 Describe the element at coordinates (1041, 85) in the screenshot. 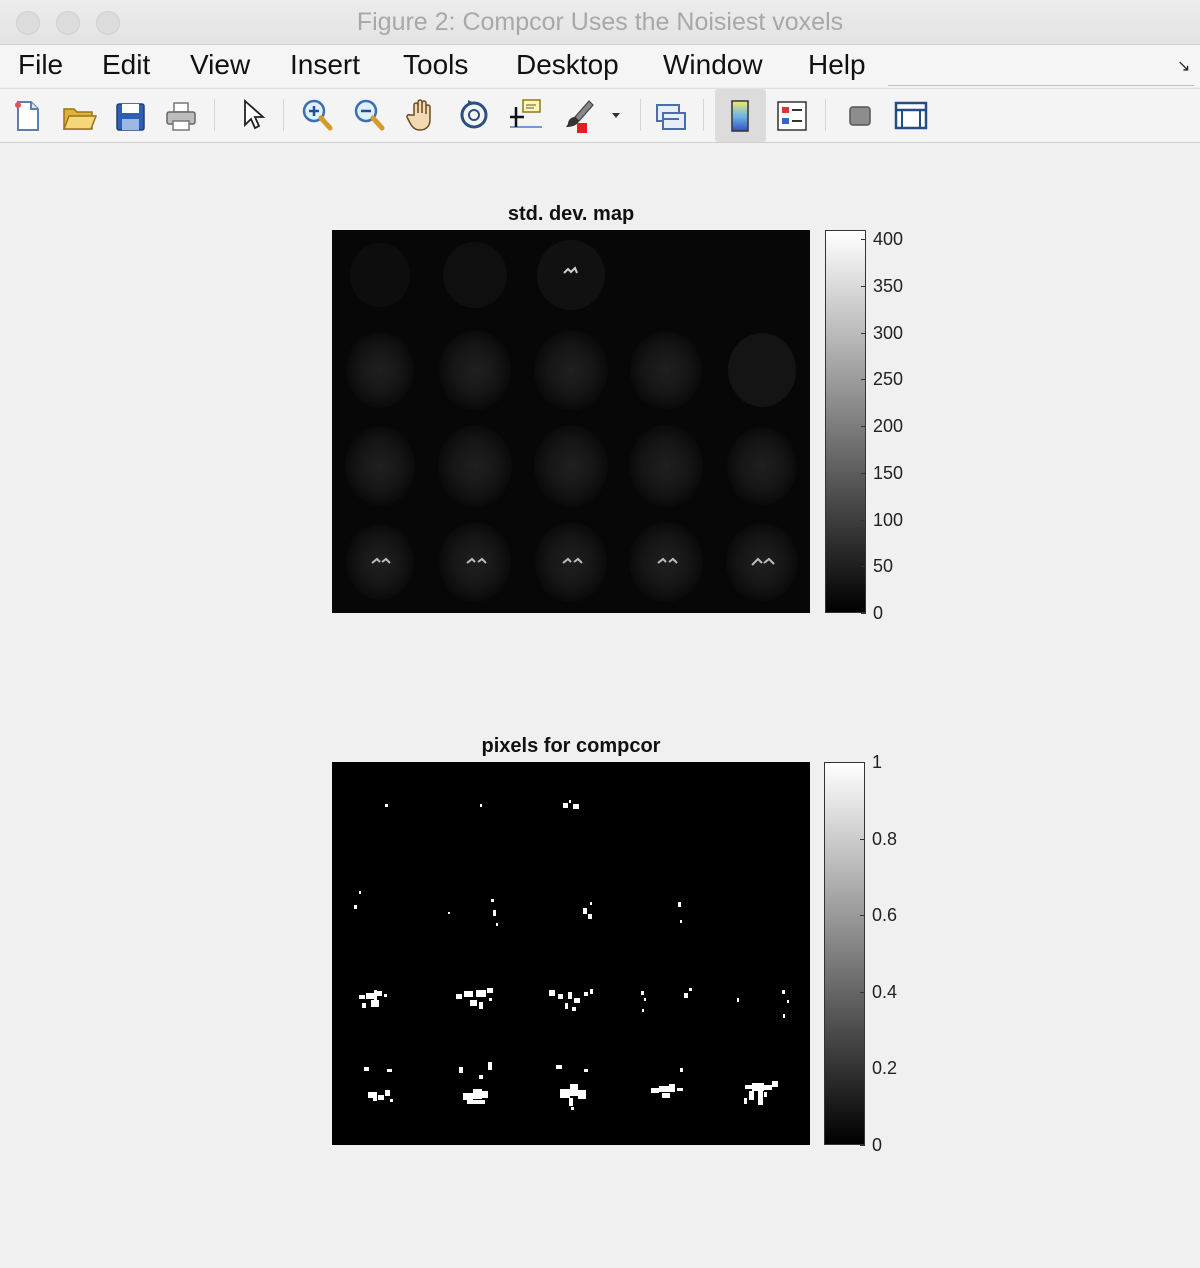

I see `menu-divider` at that location.